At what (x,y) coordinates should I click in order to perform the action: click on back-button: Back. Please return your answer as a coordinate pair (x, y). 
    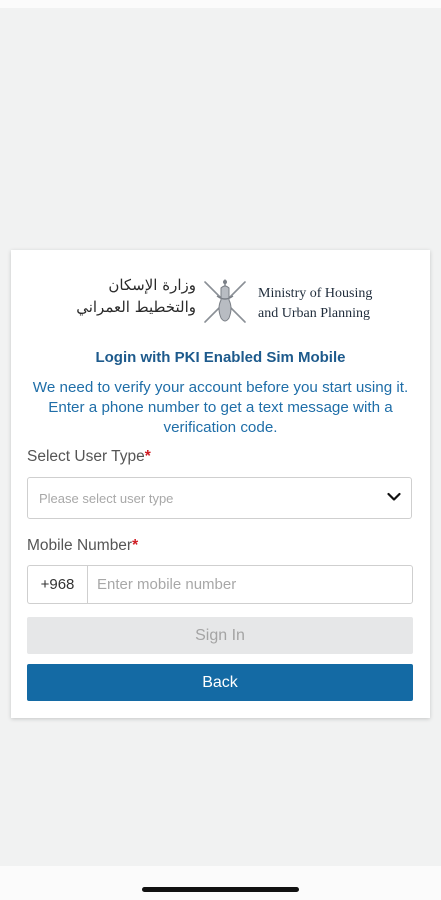
    Looking at the image, I should click on (220, 682).